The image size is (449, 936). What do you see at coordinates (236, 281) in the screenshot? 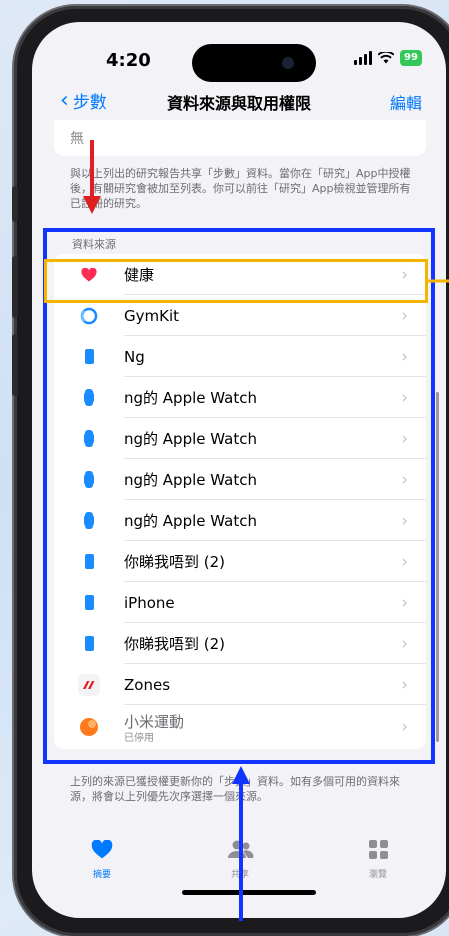
I see `annotation-yellow-box` at bounding box center [236, 281].